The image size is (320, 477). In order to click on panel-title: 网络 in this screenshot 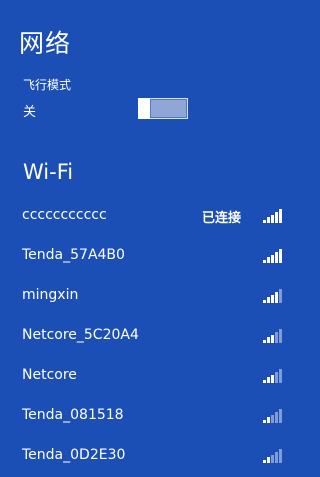, I will do `click(45, 43)`.